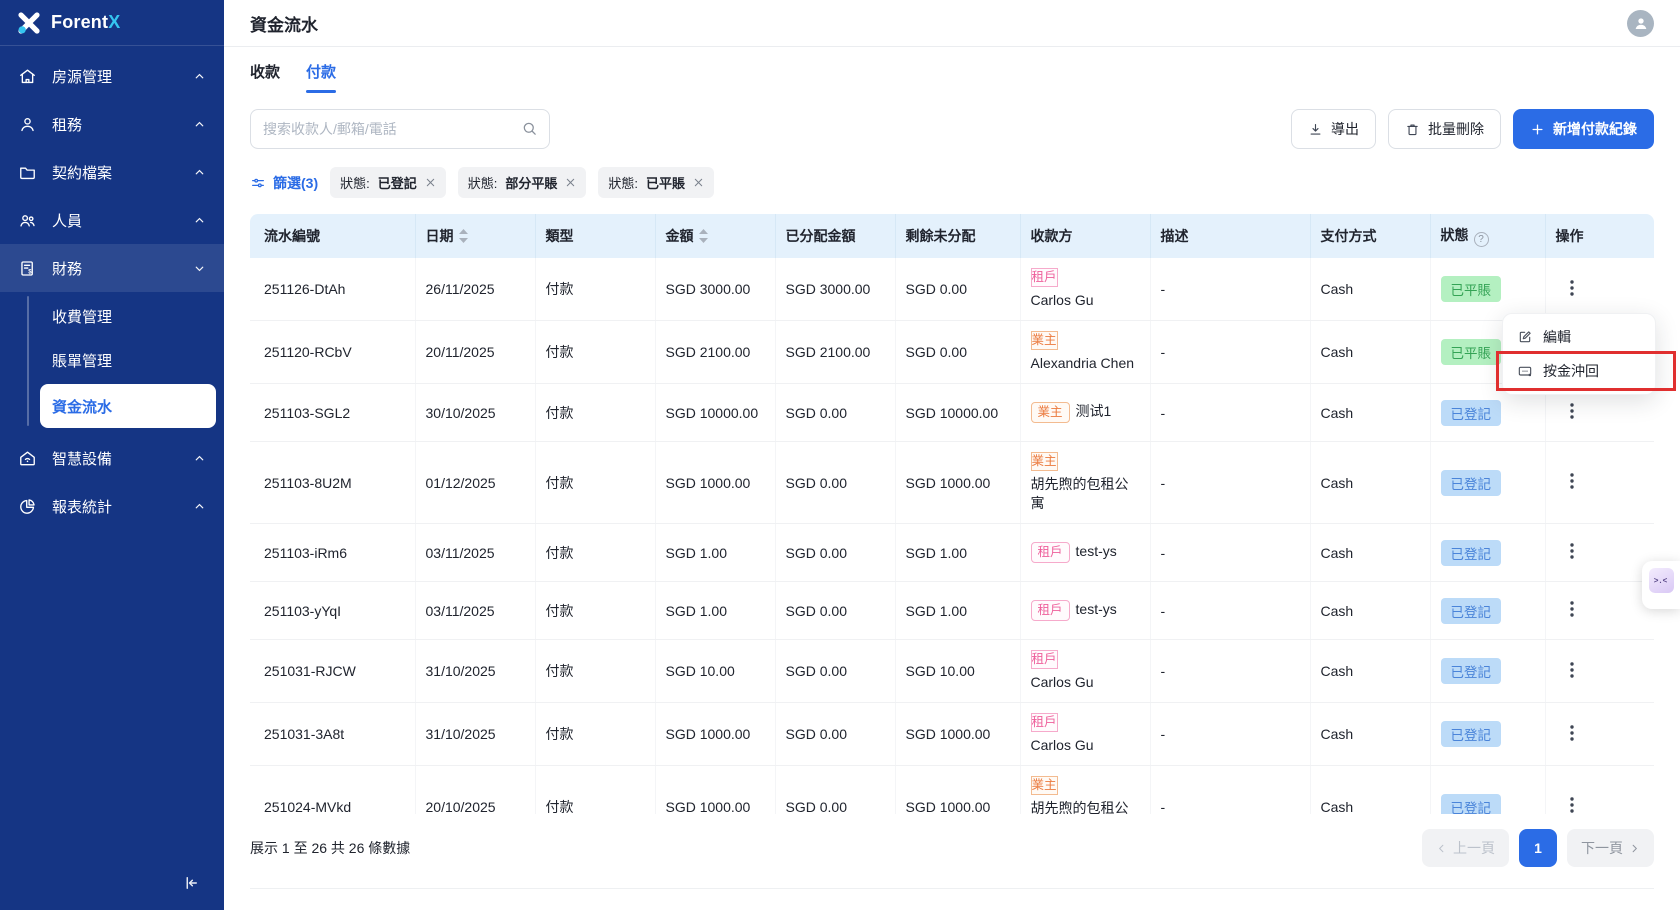  Describe the element at coordinates (321, 77) in the screenshot. I see `tab-payments: 付款` at that location.